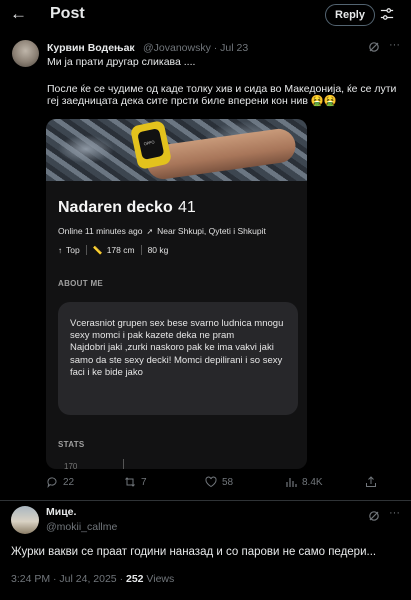  Describe the element at coordinates (205, 500) in the screenshot. I see `divider` at that location.